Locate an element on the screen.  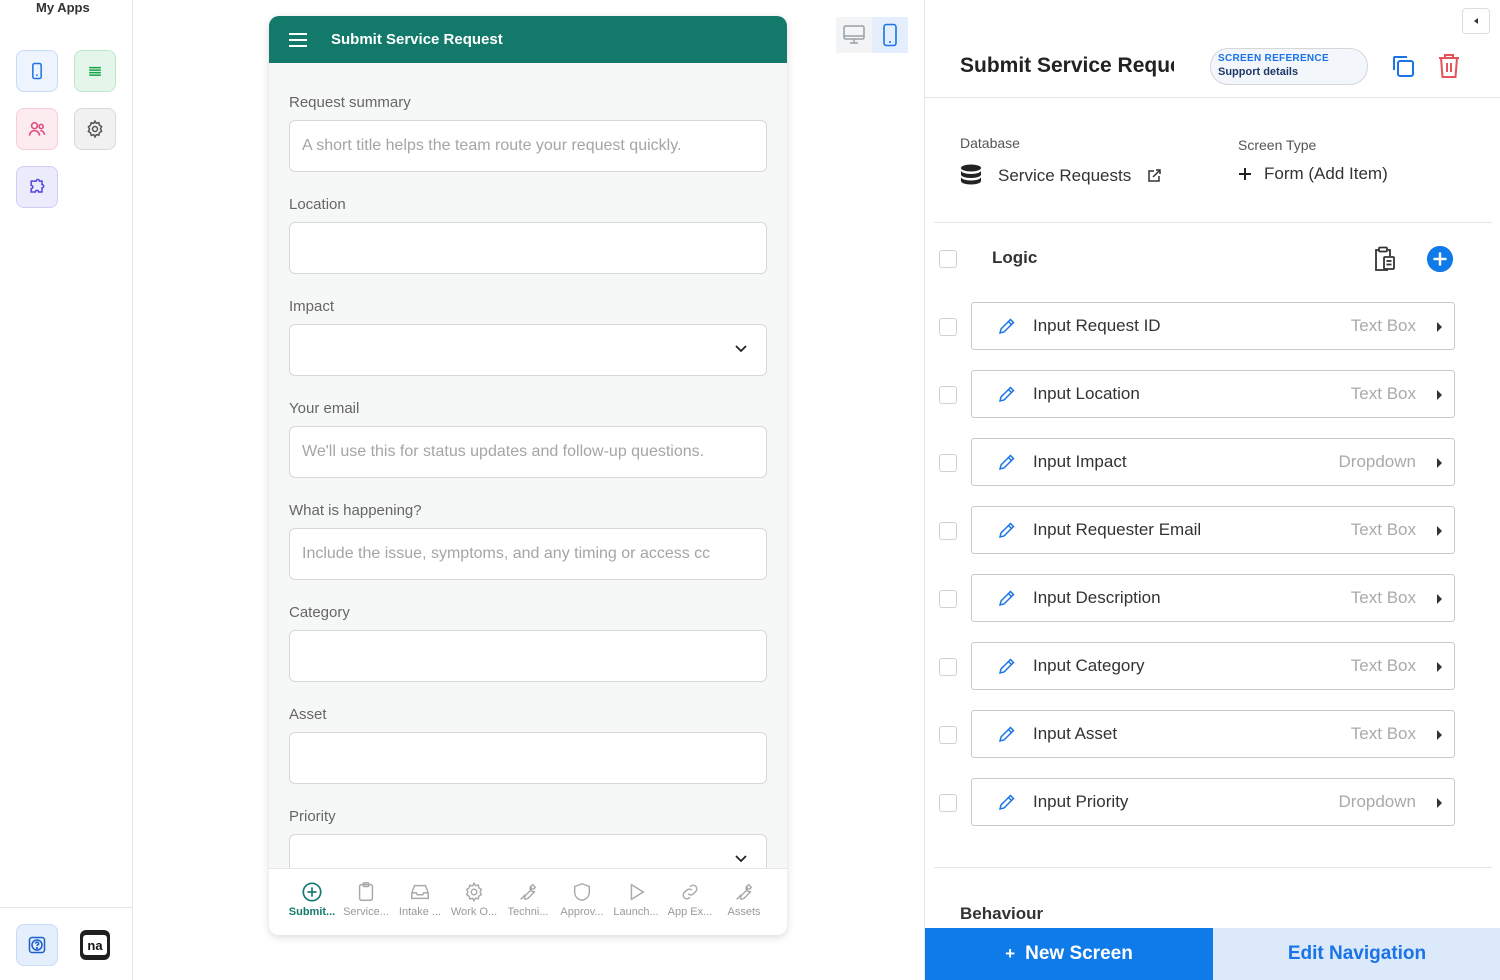
trash-icon is located at coordinates (1449, 66).